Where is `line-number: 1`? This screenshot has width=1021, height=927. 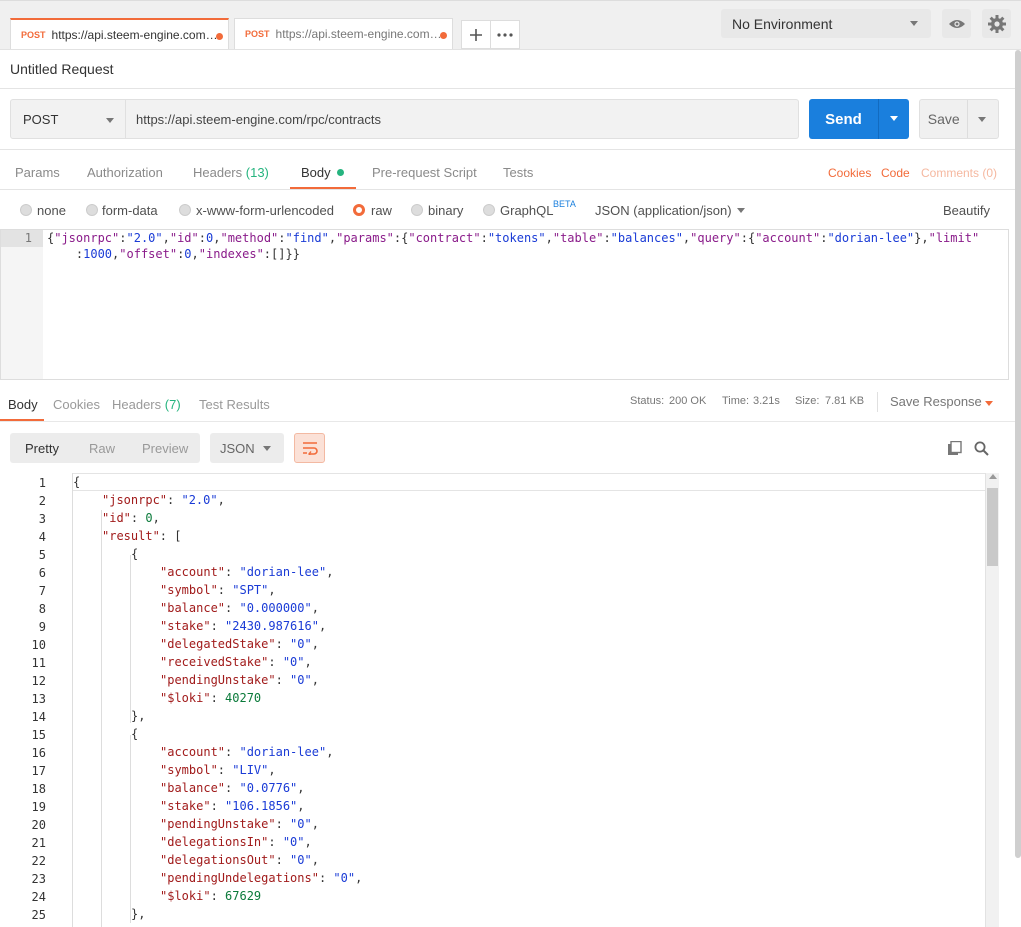
line-number: 1 is located at coordinates (42, 483).